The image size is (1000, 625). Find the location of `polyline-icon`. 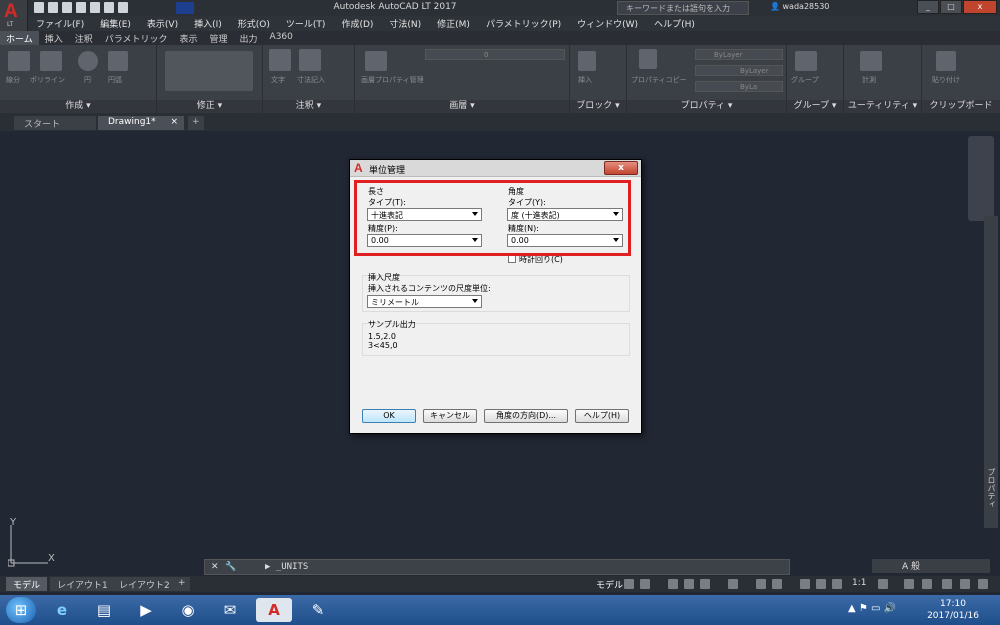

polyline-icon is located at coordinates (51, 61).